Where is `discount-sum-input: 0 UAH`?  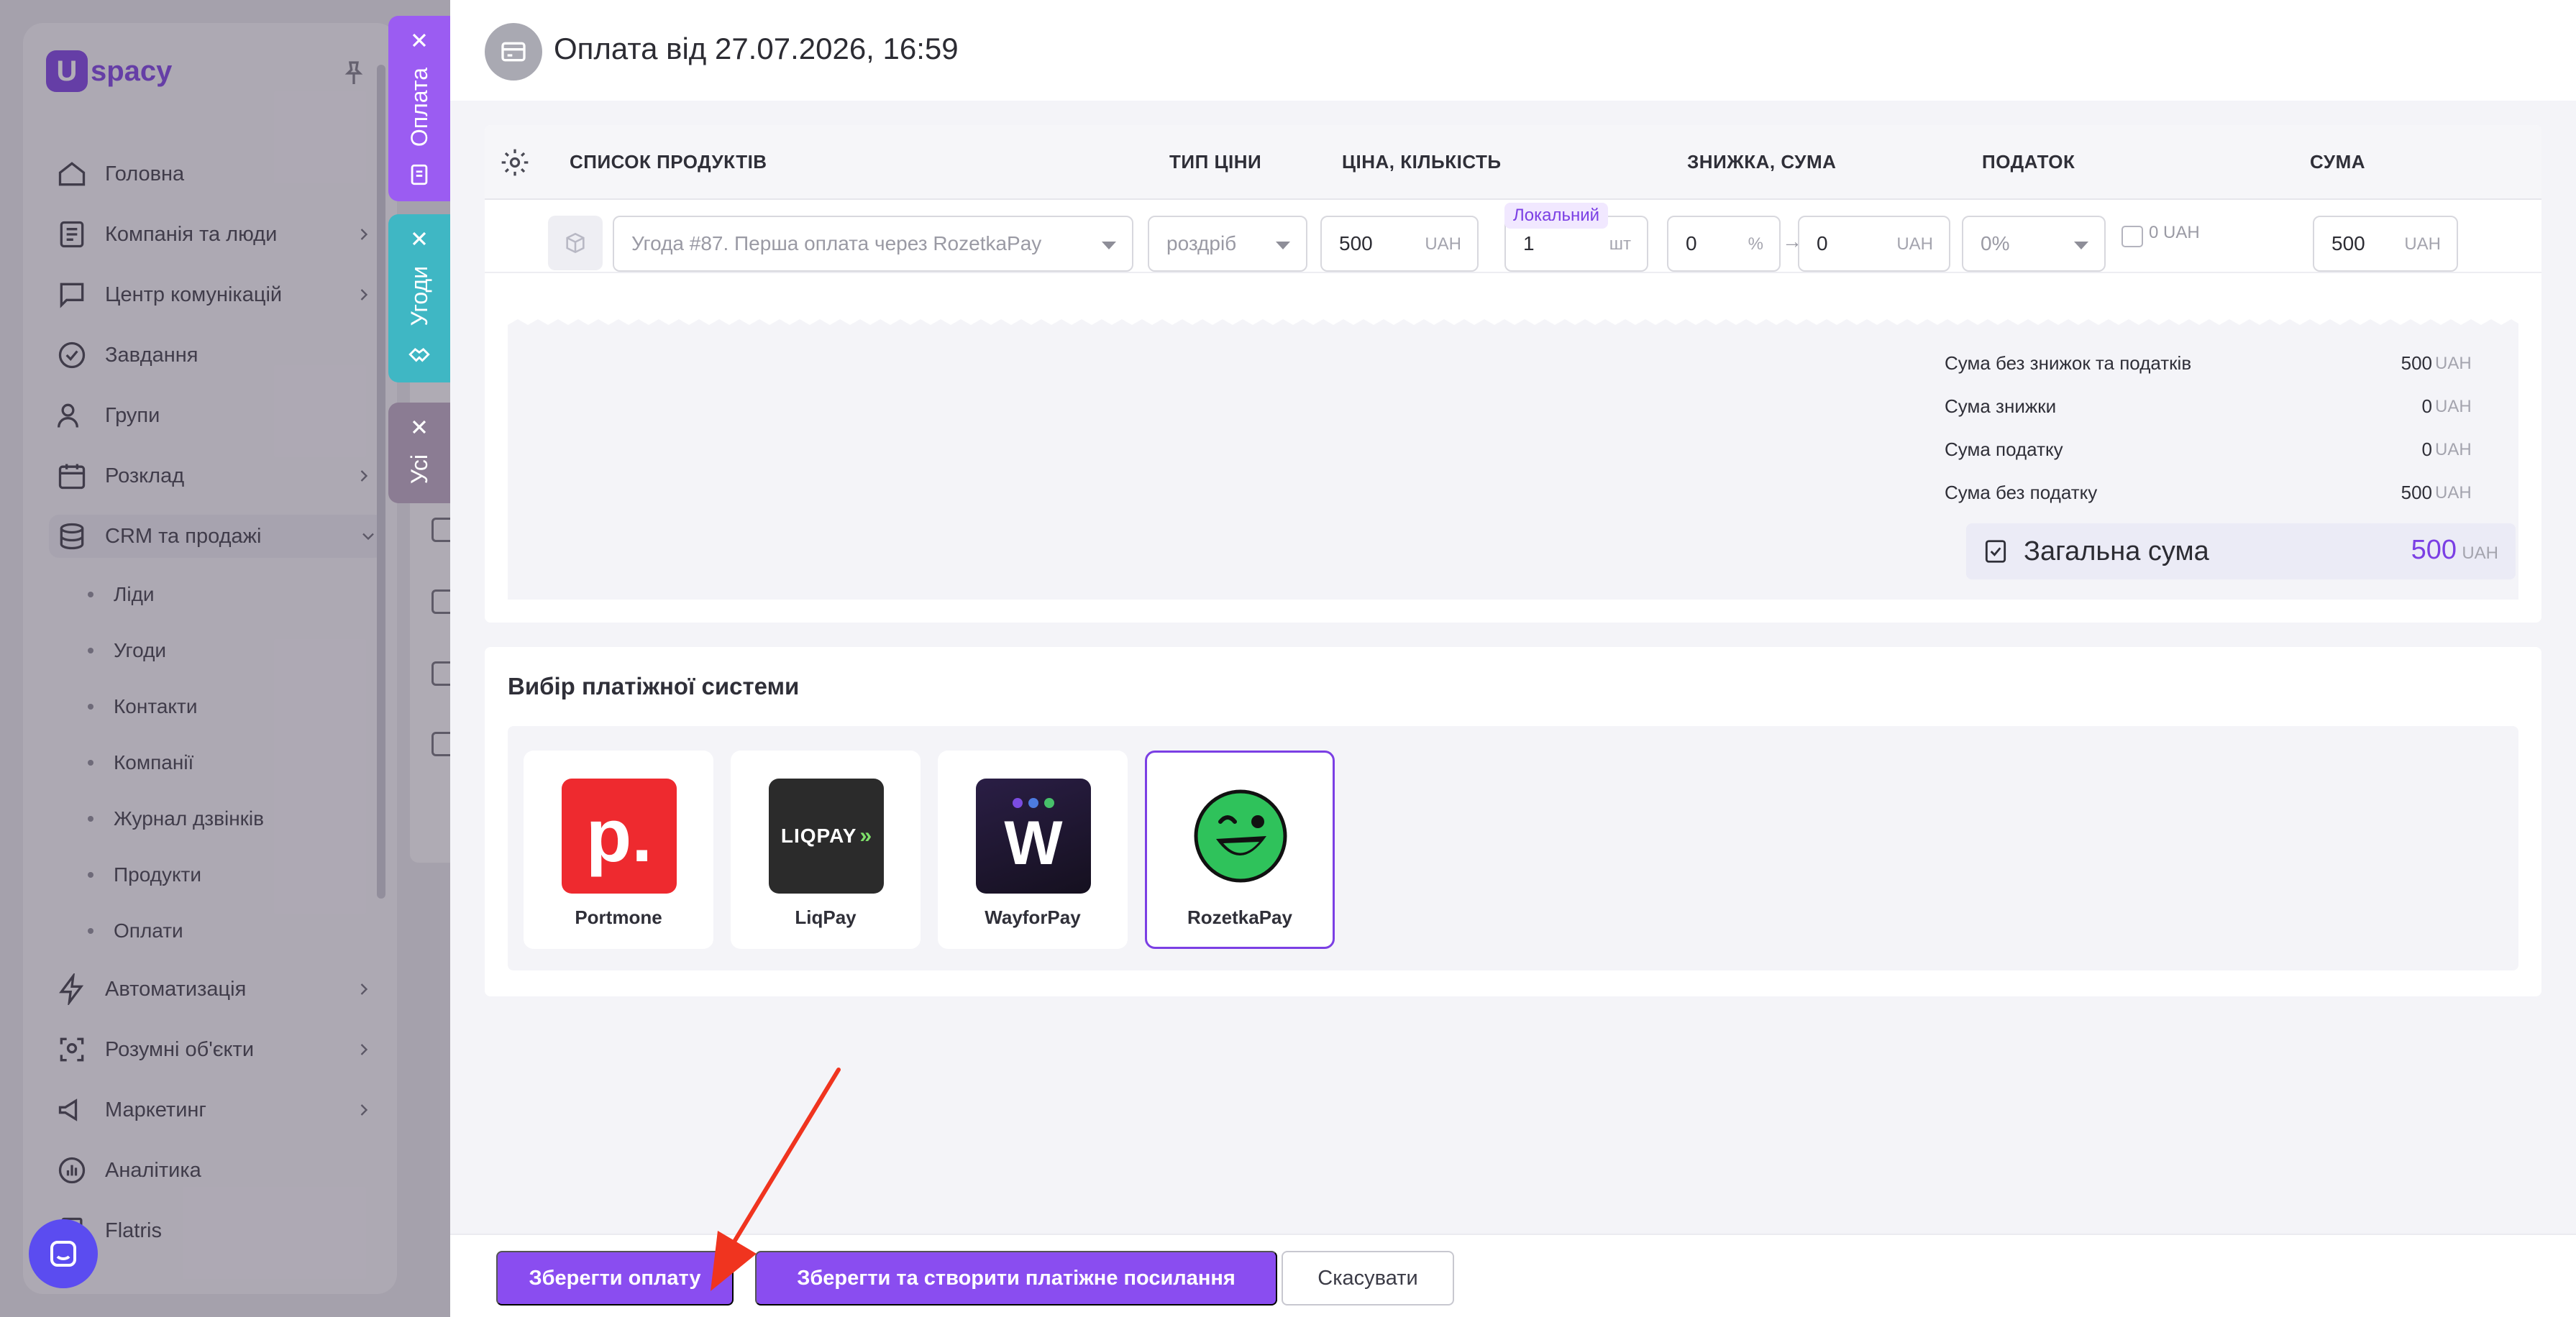 discount-sum-input: 0 UAH is located at coordinates (1874, 244).